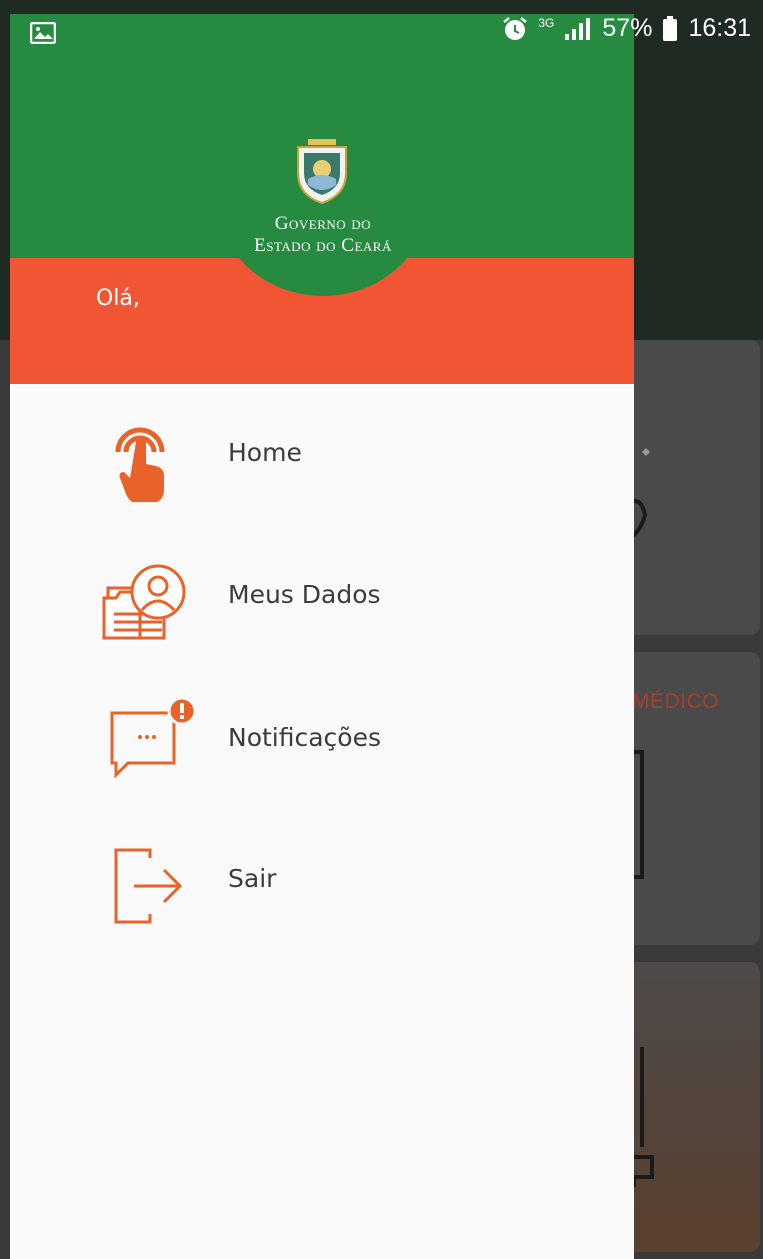 This screenshot has height=1259, width=763. I want to click on battery-percent: 57%, so click(627, 28).